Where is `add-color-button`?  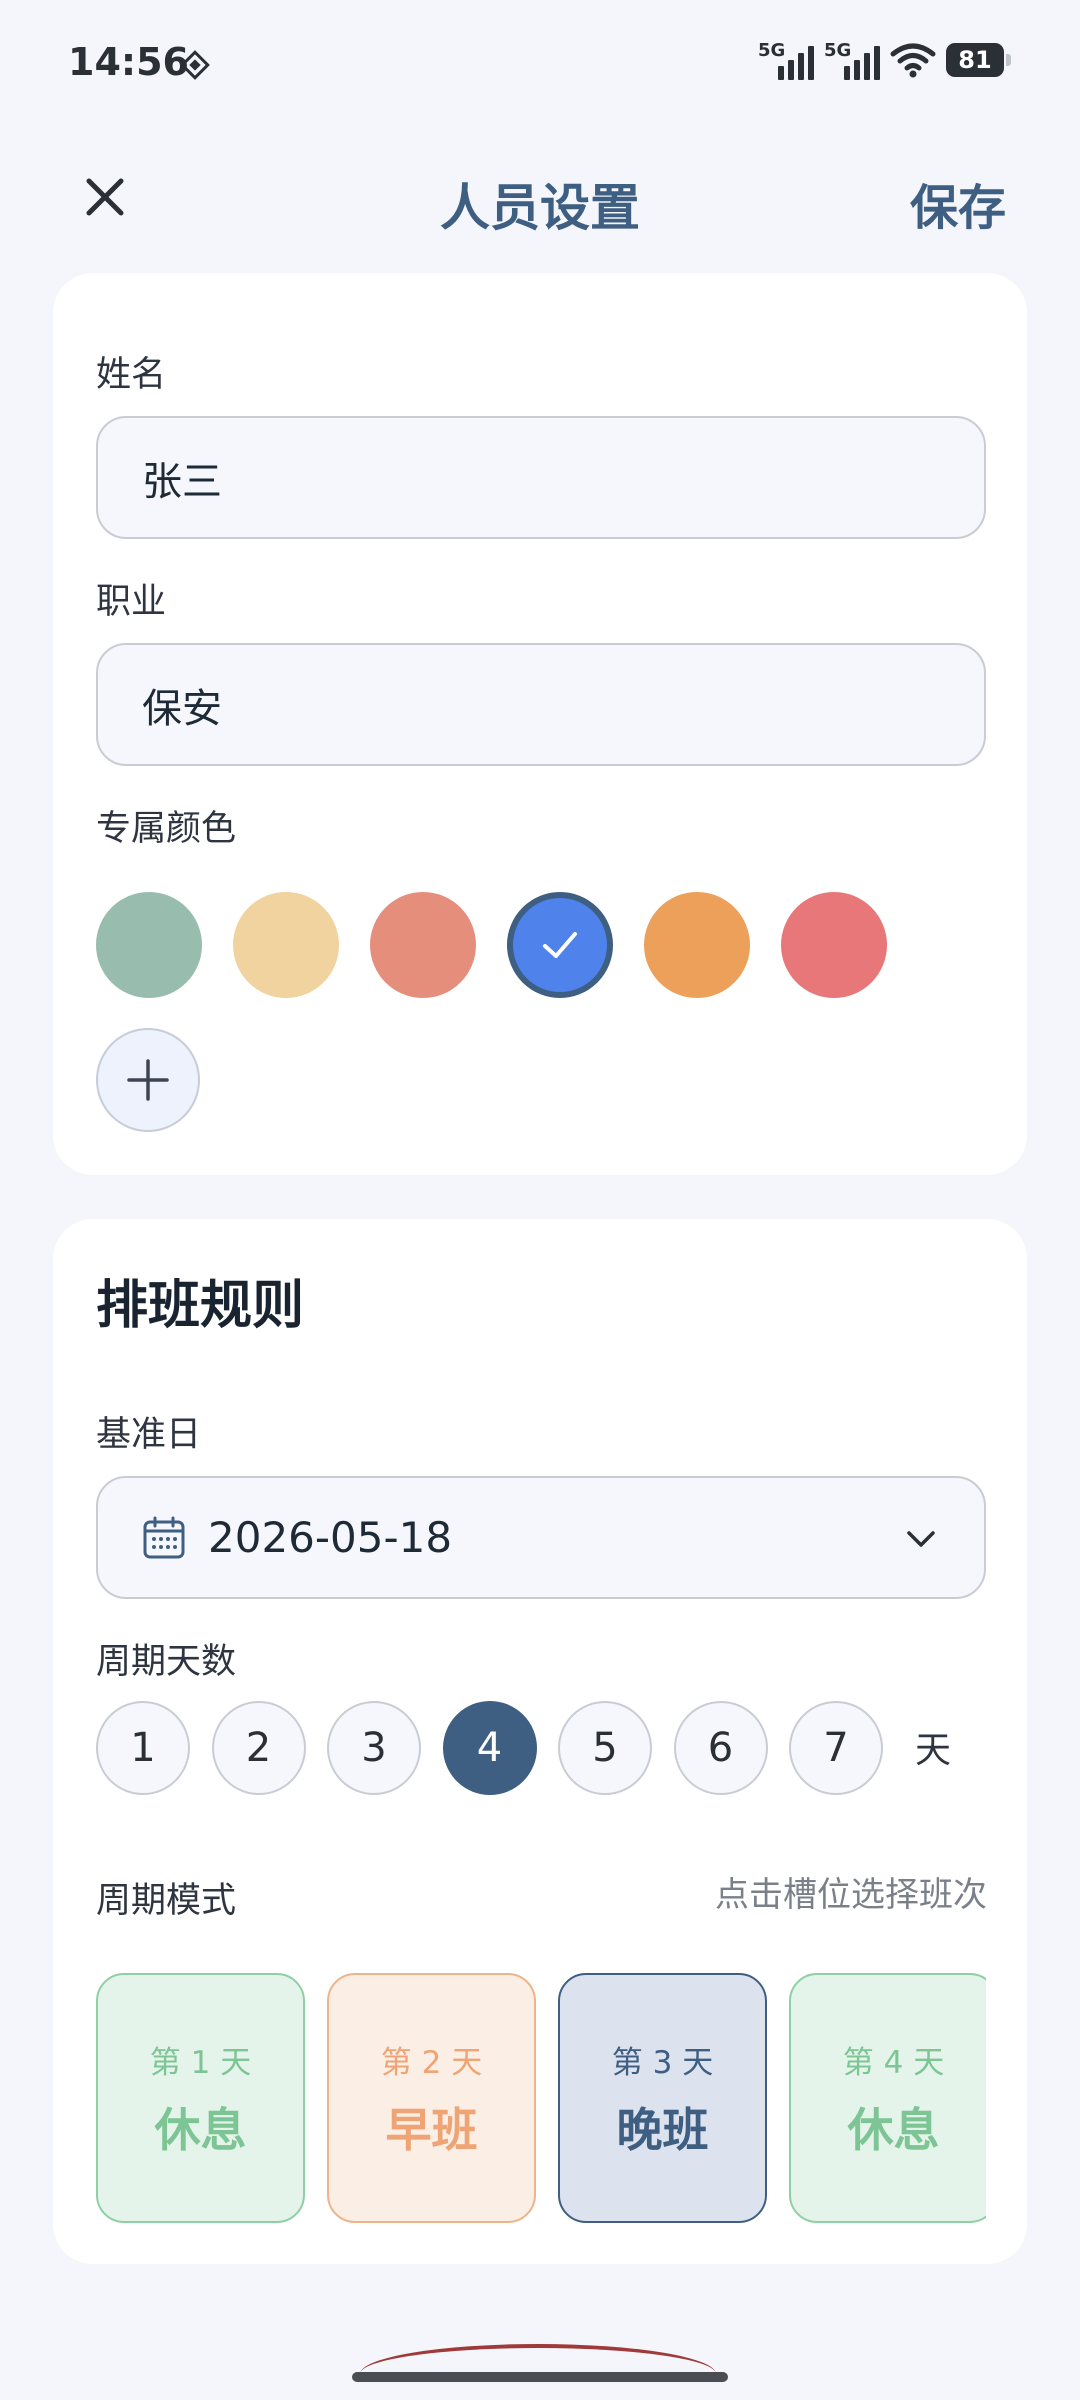
add-color-button is located at coordinates (148, 1080).